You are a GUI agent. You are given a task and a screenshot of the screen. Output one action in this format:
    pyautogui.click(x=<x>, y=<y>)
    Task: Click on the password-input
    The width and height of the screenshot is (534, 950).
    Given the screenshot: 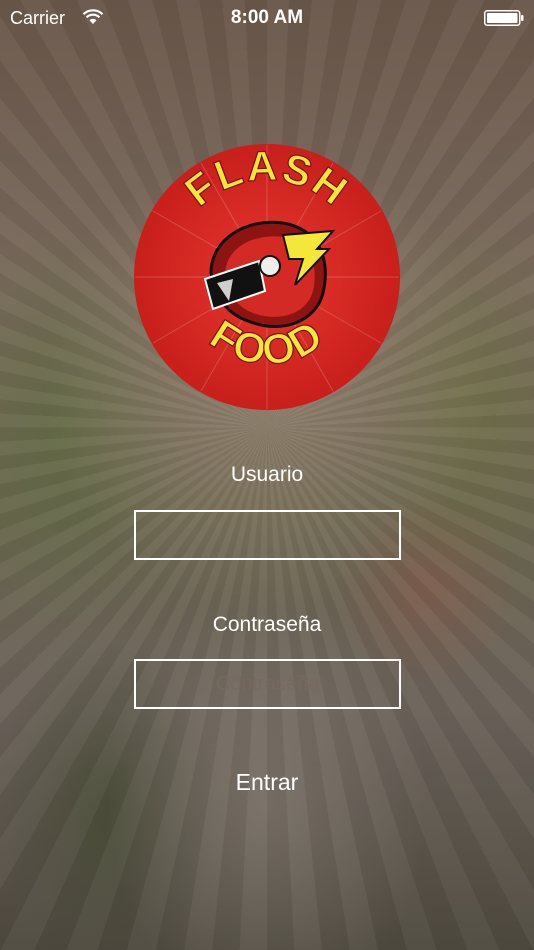 What is the action you would take?
    pyautogui.click(x=267, y=684)
    